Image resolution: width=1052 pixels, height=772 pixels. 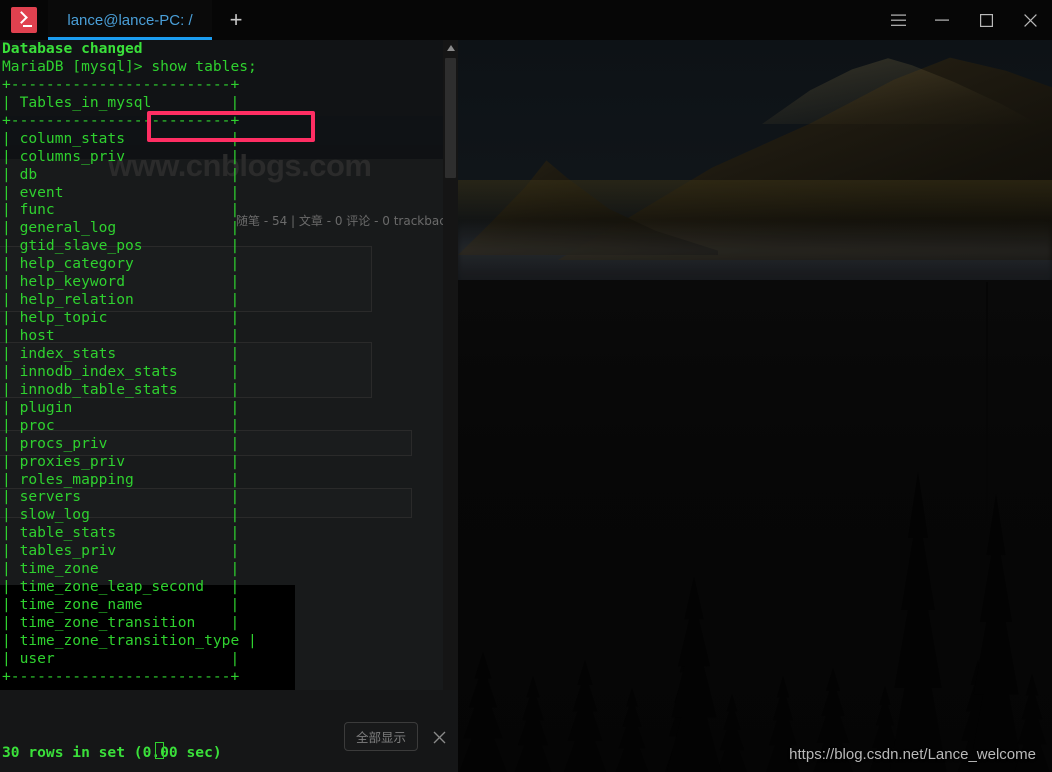 What do you see at coordinates (121, 551) in the screenshot?
I see `terminal-line: | tables_priv |` at bounding box center [121, 551].